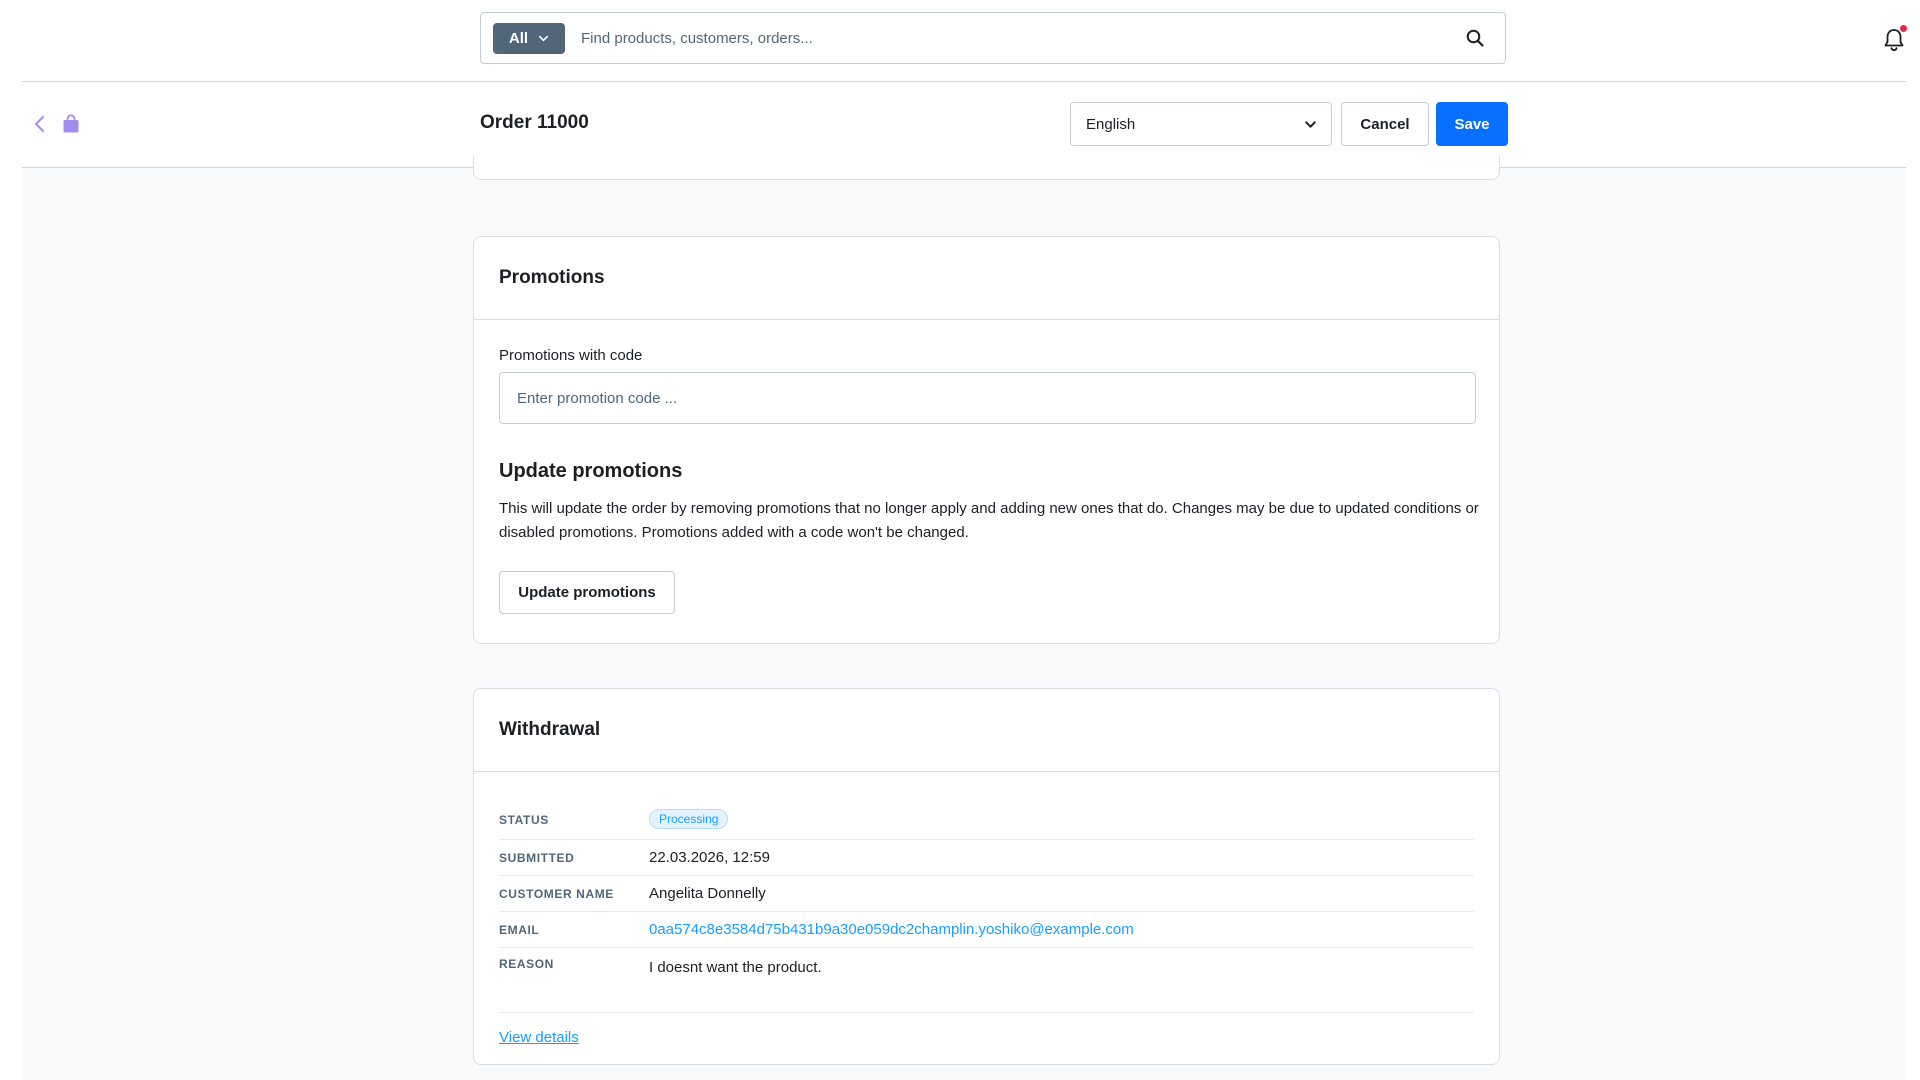 The image size is (1920, 1080). Describe the element at coordinates (1903, 28) in the screenshot. I see `notification-dot` at that location.